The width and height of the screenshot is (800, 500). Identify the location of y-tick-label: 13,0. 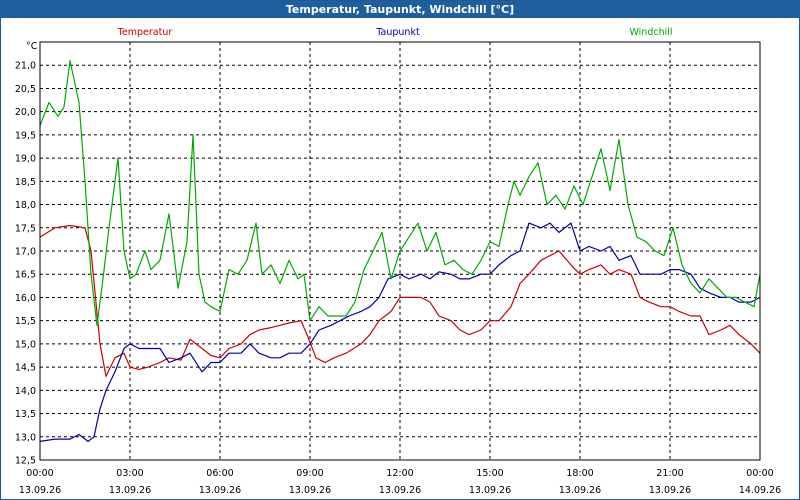
(25, 437).